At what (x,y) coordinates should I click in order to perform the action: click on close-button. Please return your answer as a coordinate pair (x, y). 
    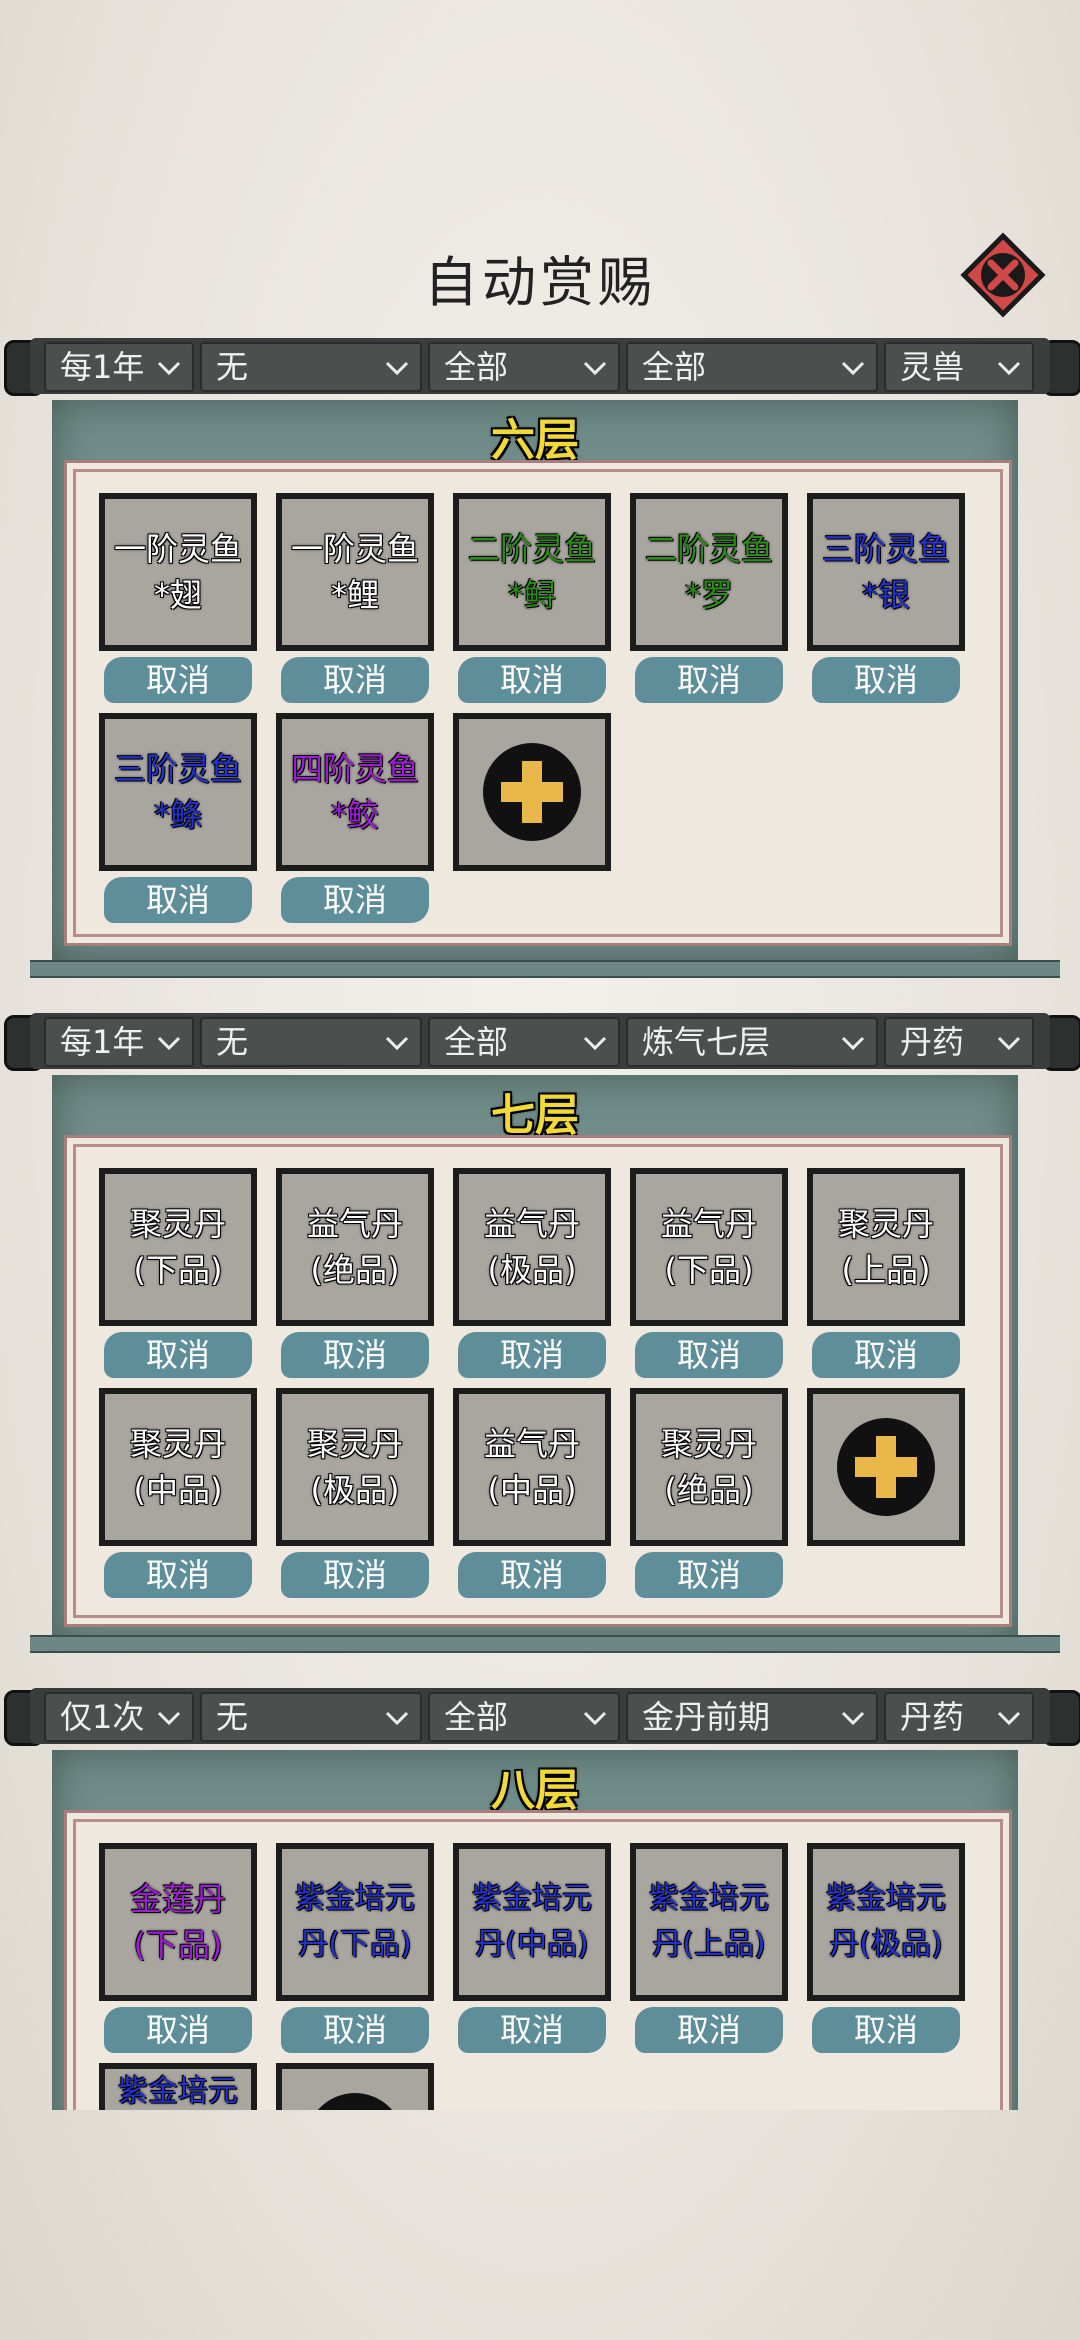
    Looking at the image, I should click on (1003, 275).